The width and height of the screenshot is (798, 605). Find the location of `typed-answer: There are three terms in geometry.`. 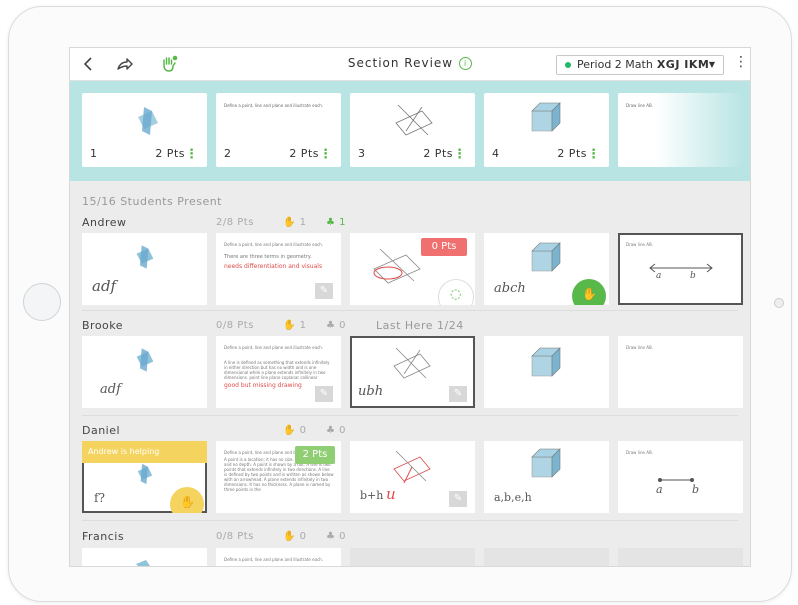

typed-answer: There are three terms in geometry. is located at coordinates (268, 257).